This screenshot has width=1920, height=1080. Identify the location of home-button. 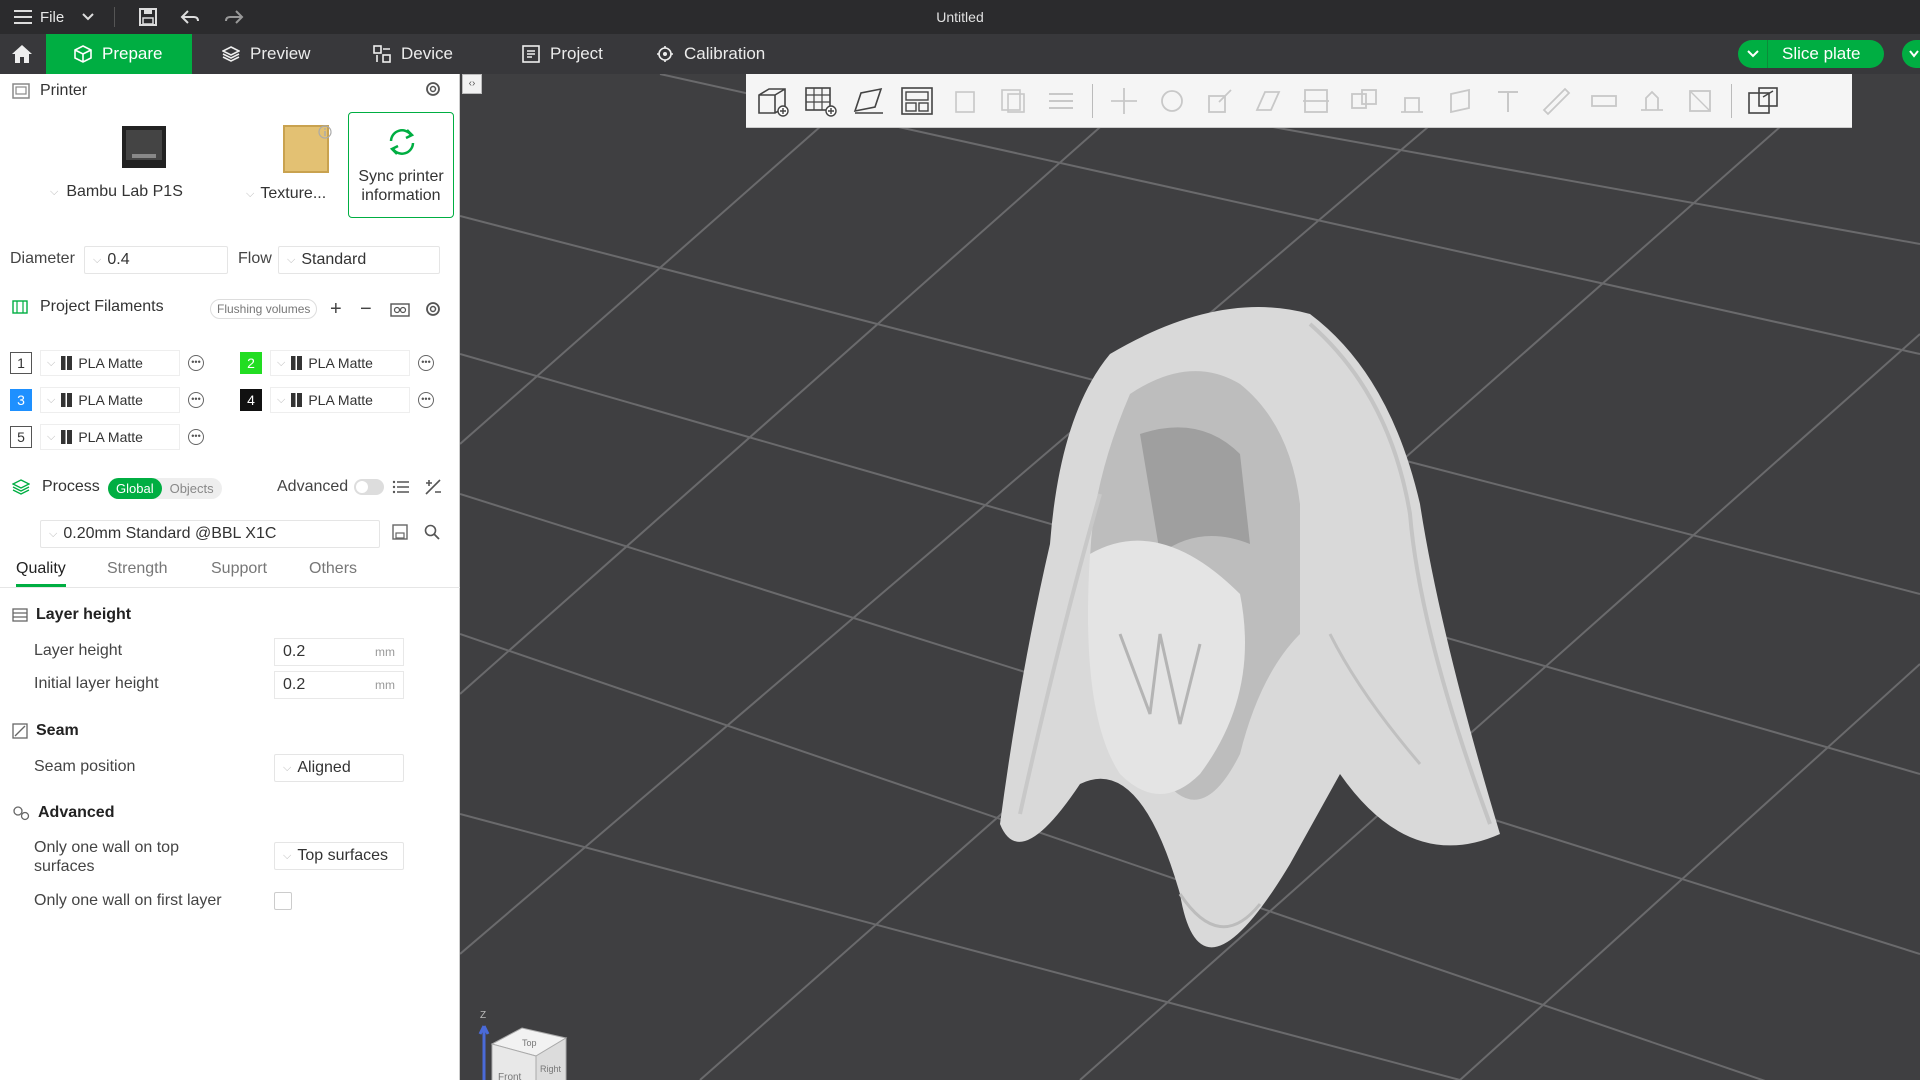
(22, 54).